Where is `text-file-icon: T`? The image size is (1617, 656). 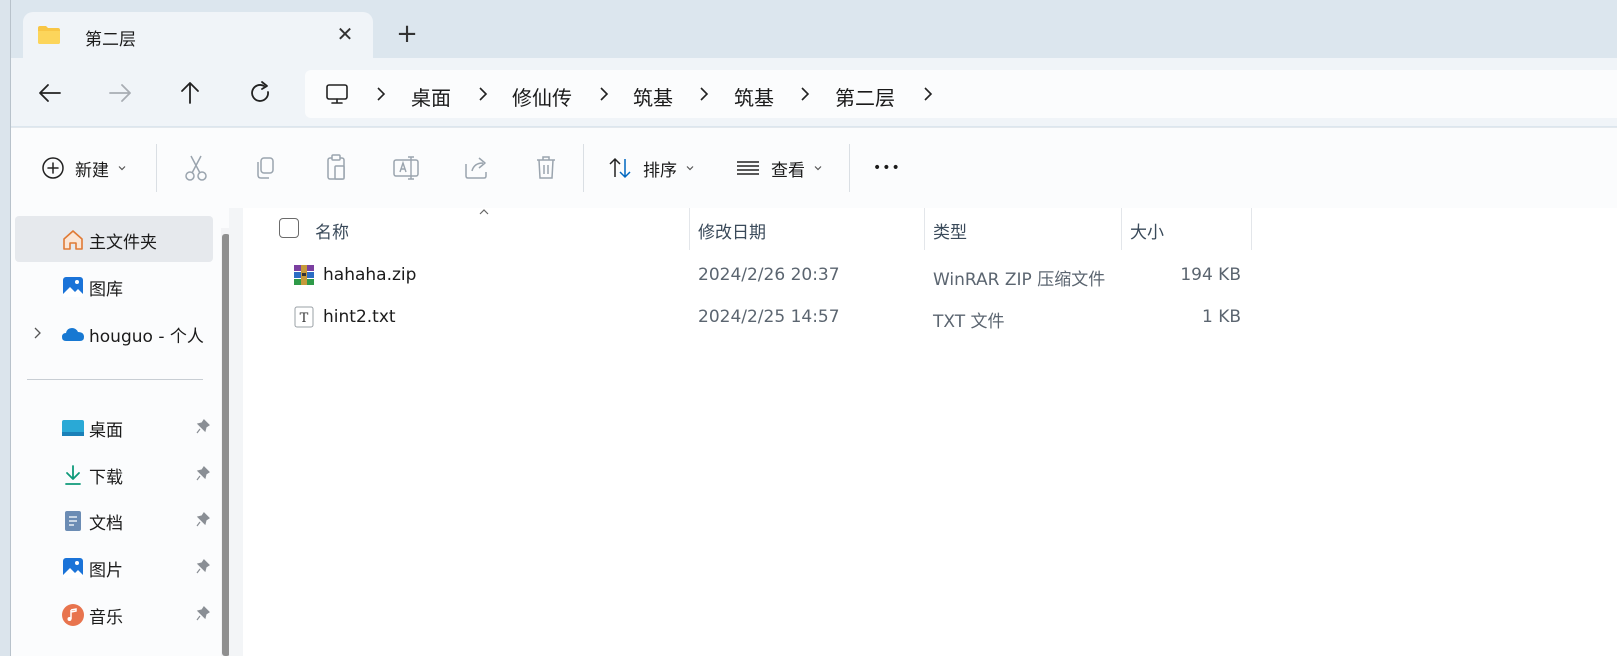
text-file-icon: T is located at coordinates (304, 317).